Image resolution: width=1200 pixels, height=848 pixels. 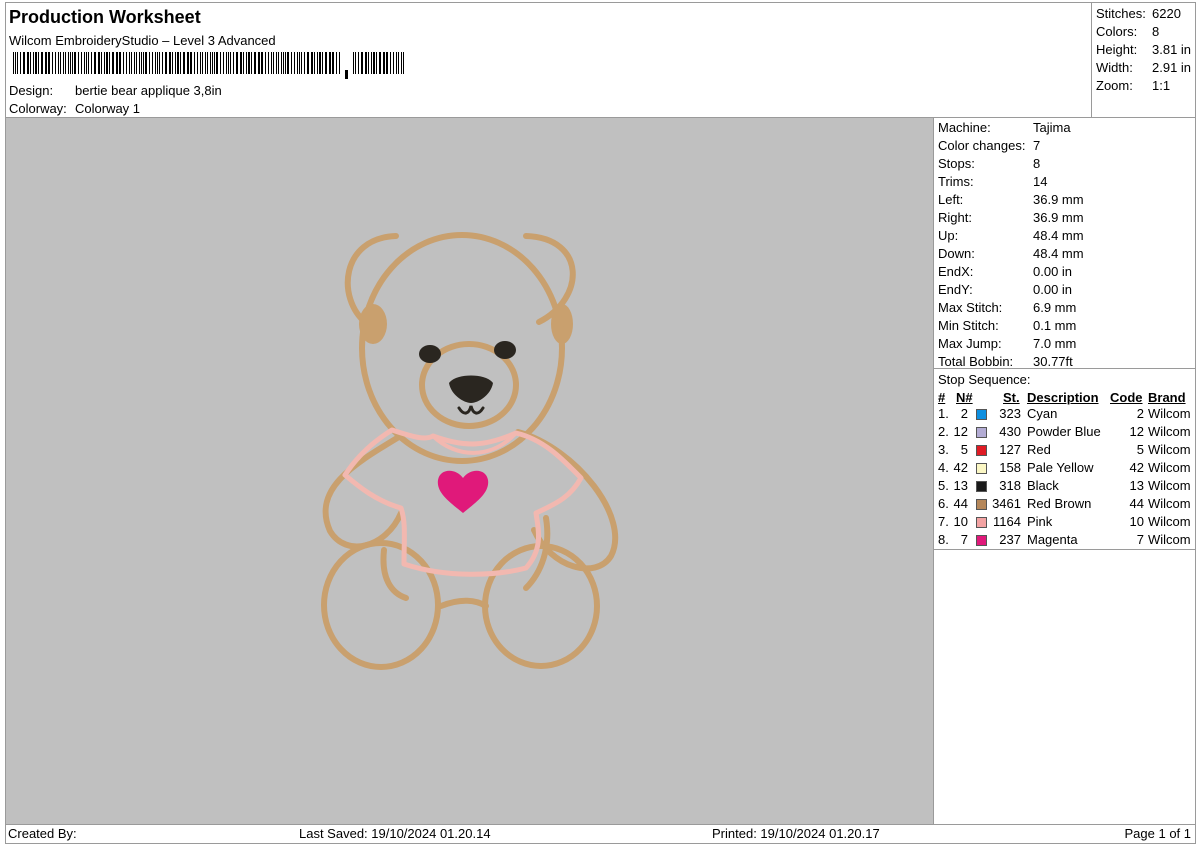 What do you see at coordinates (1065, 165) in the screenshot?
I see `detail-row: Stops: 8` at bounding box center [1065, 165].